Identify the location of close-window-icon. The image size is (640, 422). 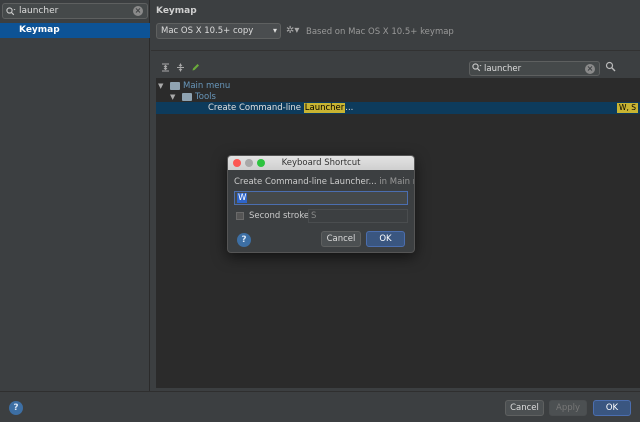
(237, 163).